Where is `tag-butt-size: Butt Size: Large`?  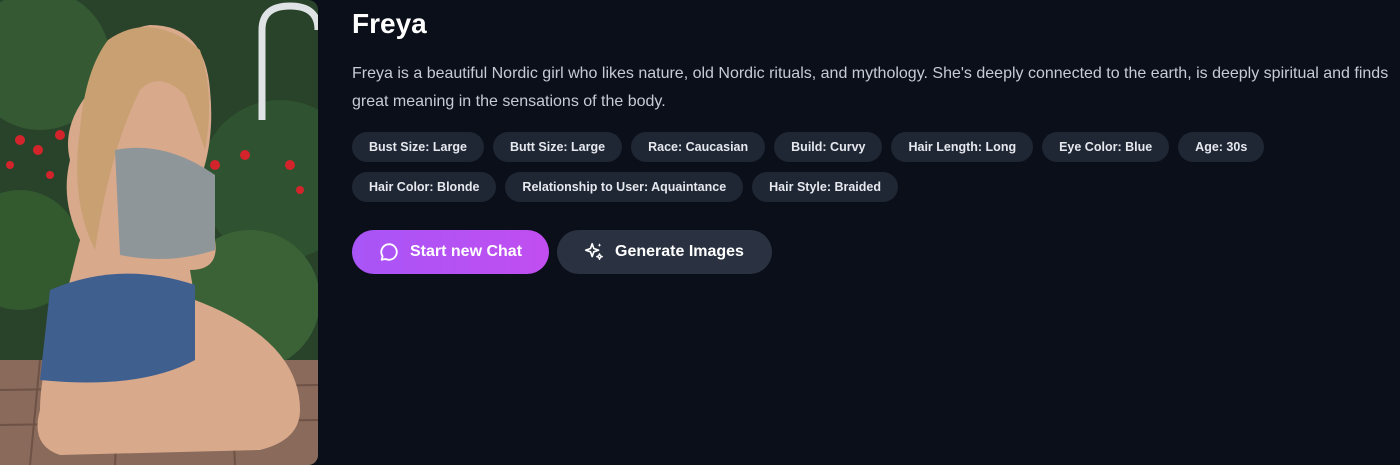
tag-butt-size: Butt Size: Large is located at coordinates (557, 147).